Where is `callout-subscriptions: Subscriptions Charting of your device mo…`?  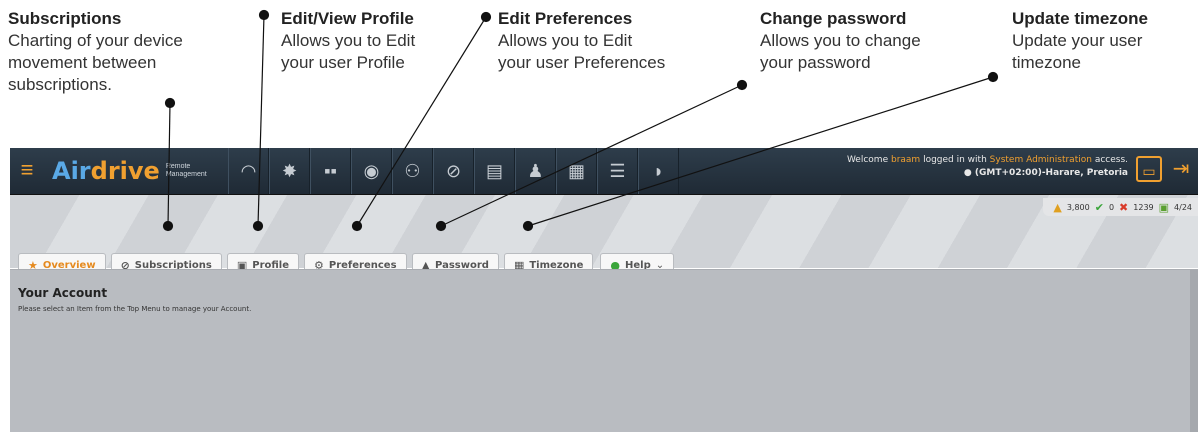
callout-subscriptions: Subscriptions Charting of your device mo… is located at coordinates (95, 52).